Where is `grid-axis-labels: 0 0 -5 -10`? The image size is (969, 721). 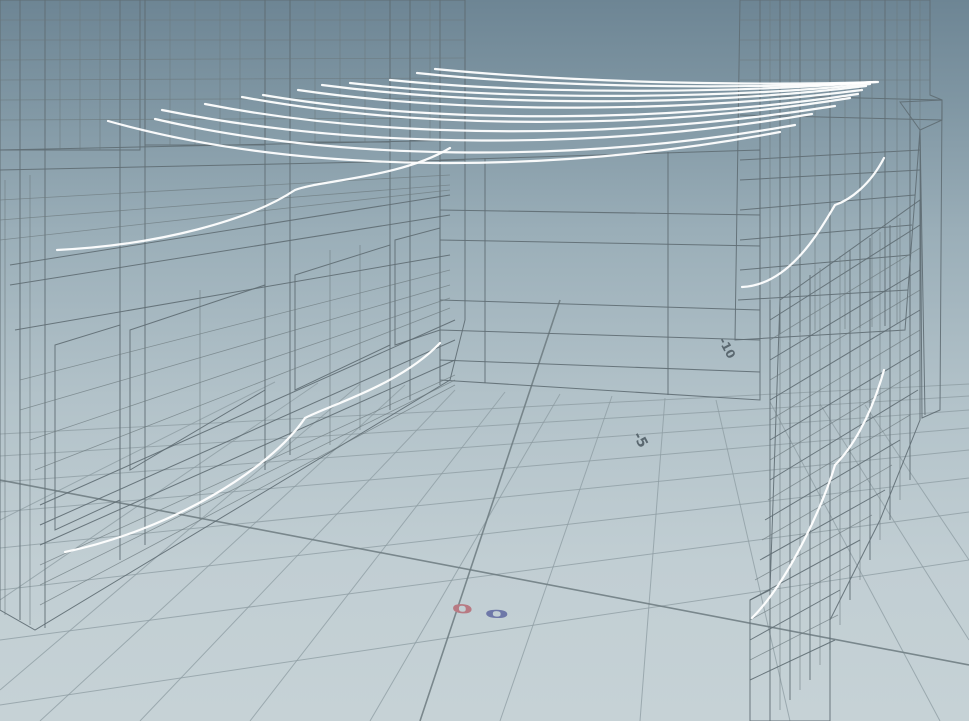 grid-axis-labels: 0 0 -5 -10 is located at coordinates (595, 478).